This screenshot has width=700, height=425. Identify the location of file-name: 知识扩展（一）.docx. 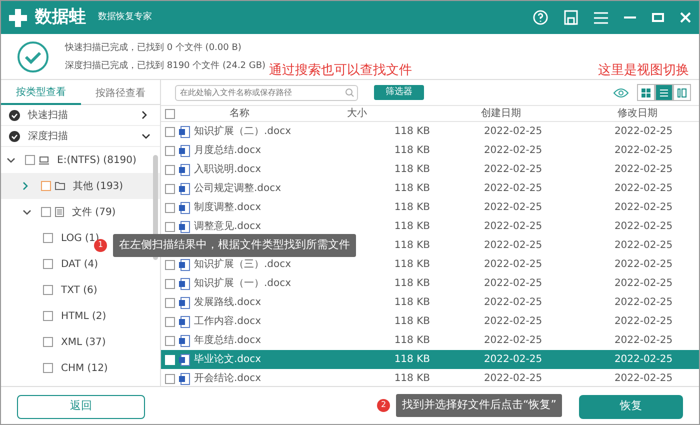
(251, 283).